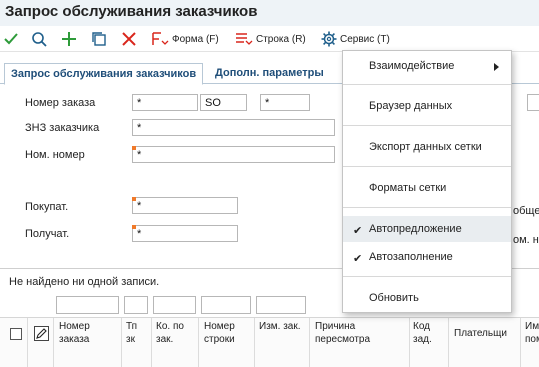 This screenshot has width=539, height=367. Describe the element at coordinates (281, 39) in the screenshot. I see `row-menu-label: Строка (R)` at that location.